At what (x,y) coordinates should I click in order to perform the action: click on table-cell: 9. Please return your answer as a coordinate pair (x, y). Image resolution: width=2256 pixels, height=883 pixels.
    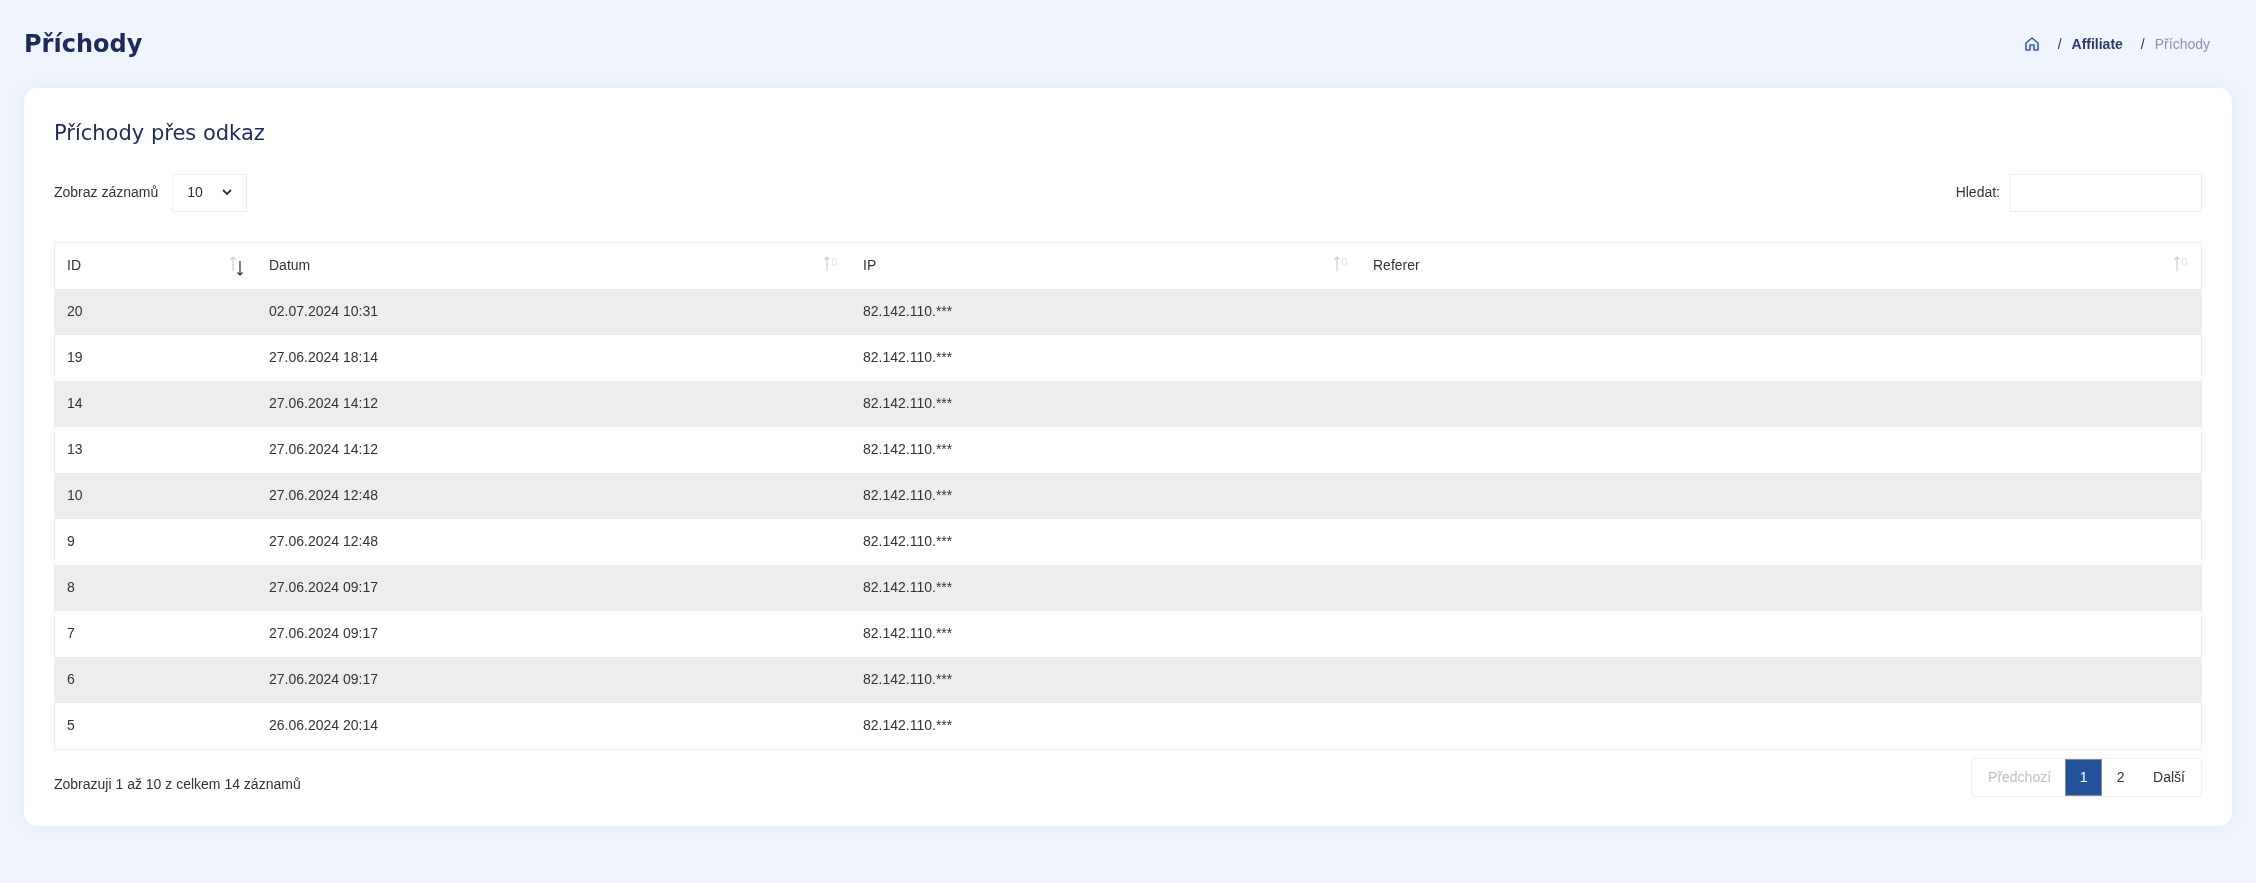
    Looking at the image, I should click on (71, 541).